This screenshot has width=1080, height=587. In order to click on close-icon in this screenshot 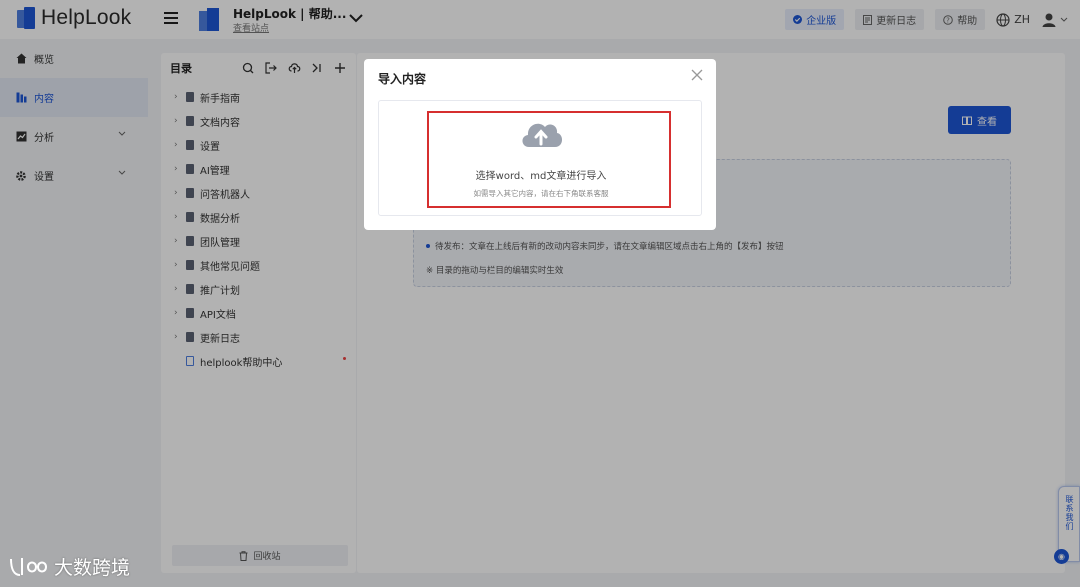, I will do `click(697, 75)`.